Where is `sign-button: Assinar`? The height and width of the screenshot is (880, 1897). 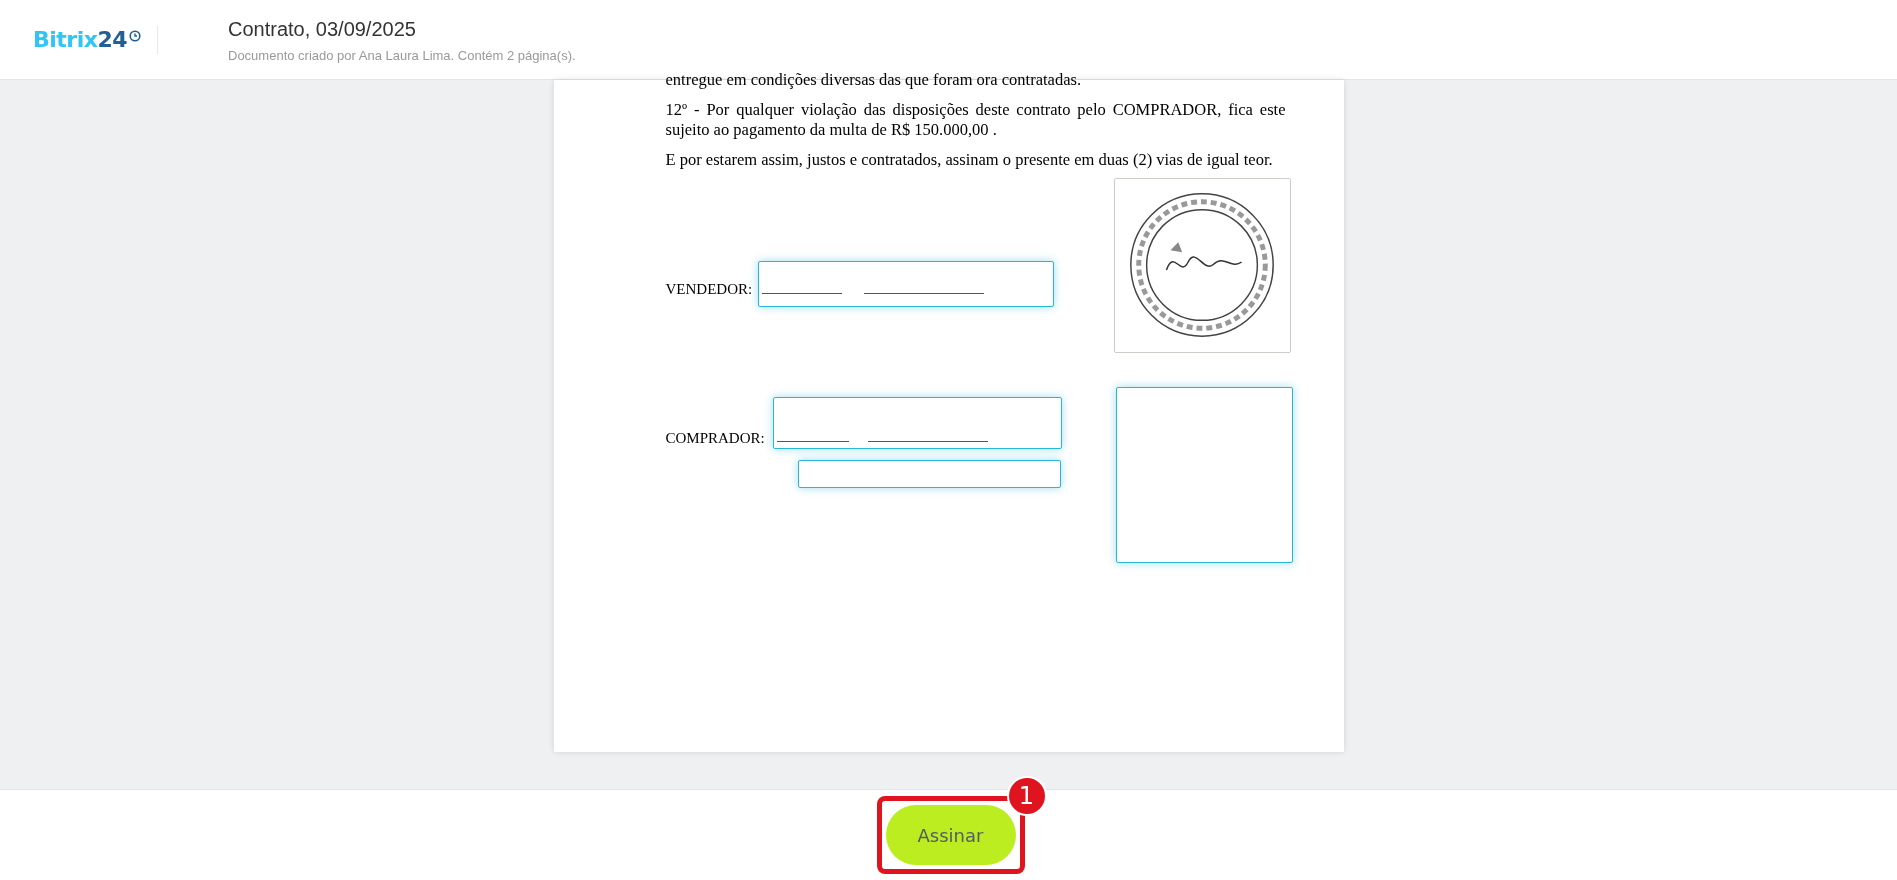
sign-button: Assinar is located at coordinates (950, 835).